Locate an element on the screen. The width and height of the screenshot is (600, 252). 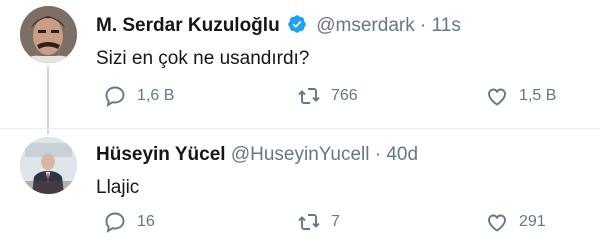
retweet-count: 7 is located at coordinates (335, 221).